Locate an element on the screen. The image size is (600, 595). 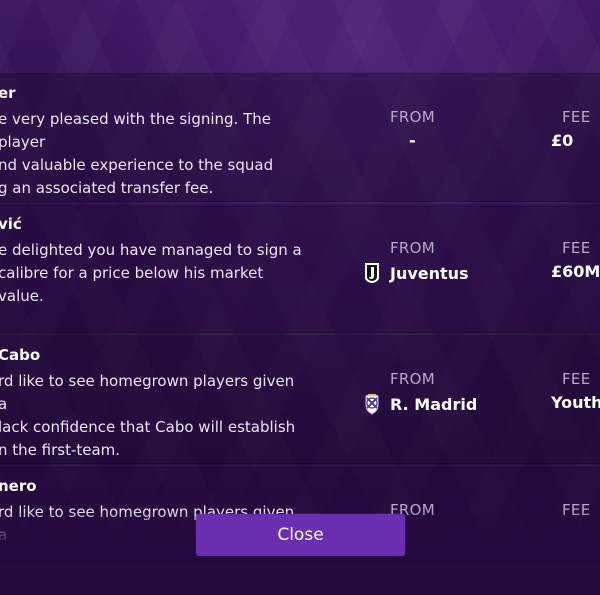
close-button: Close is located at coordinates (300, 535).